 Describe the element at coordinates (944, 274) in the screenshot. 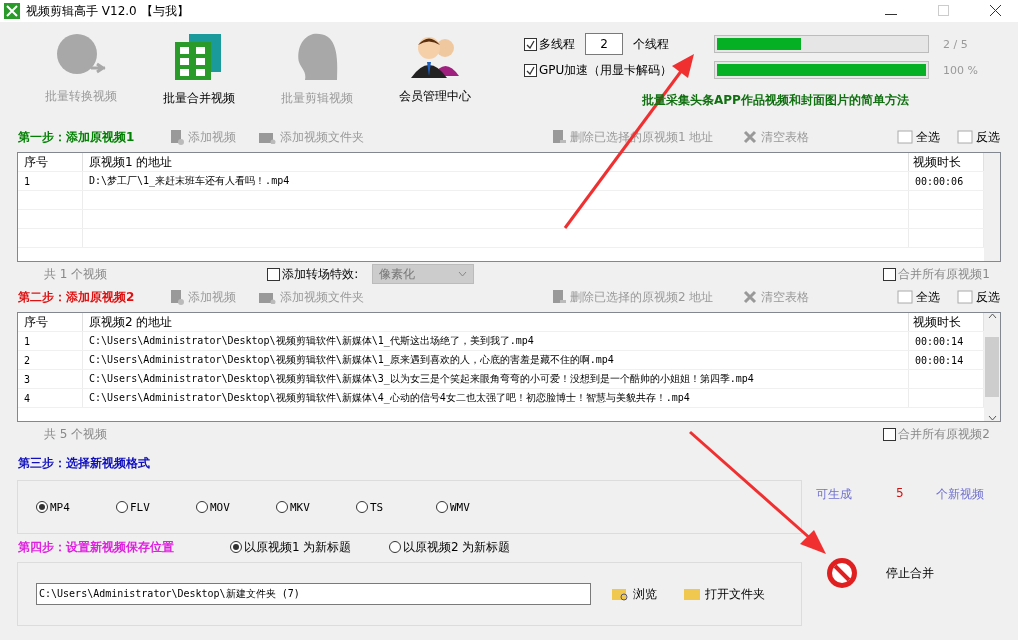

I see `merge-all-label: 合并所有原视频1` at that location.